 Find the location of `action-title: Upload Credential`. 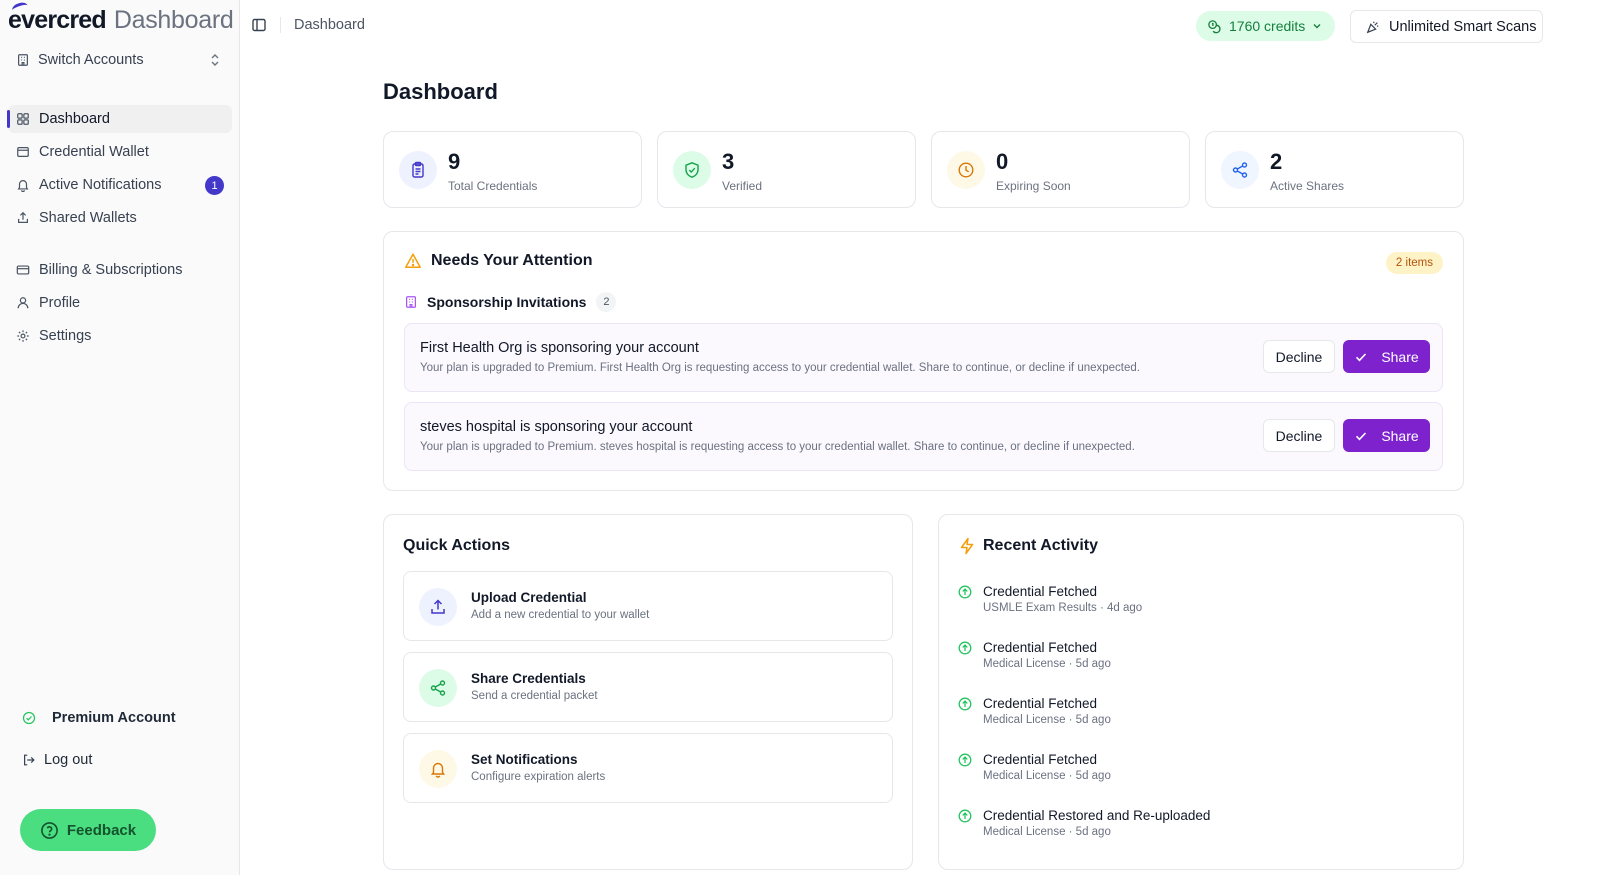

action-title: Upload Credential is located at coordinates (529, 597).